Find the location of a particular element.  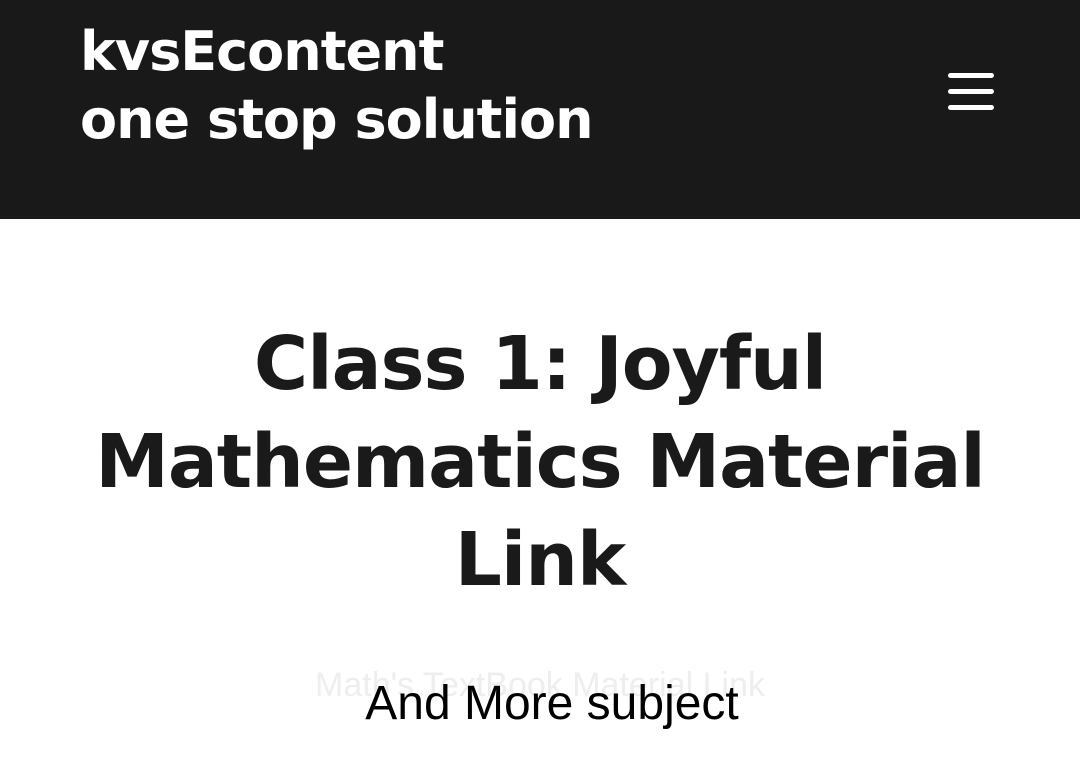

menu-icon-bar-top is located at coordinates (971, 75).